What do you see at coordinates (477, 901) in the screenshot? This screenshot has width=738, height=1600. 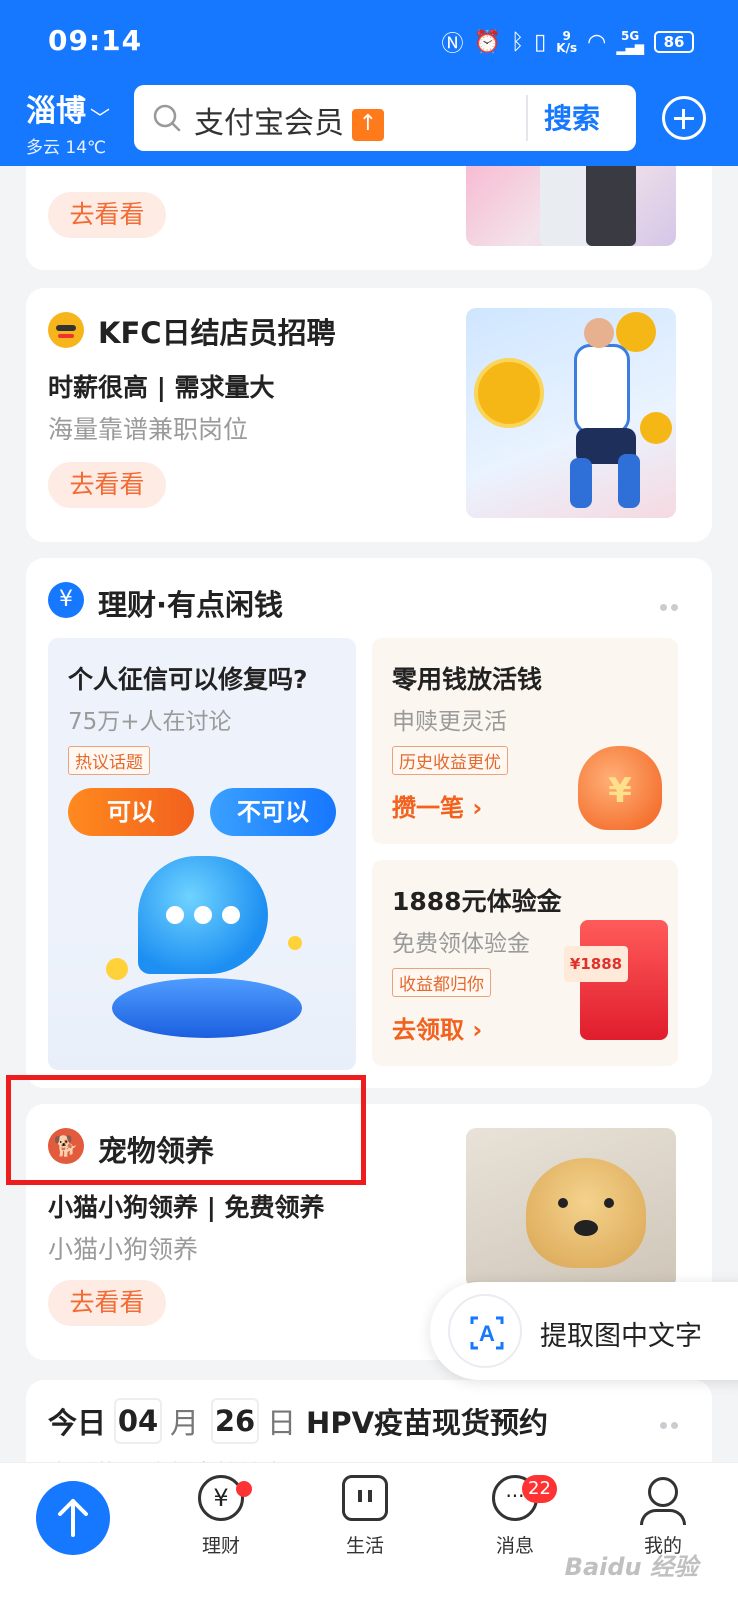 I see `finance-item-2-title: 1888元体验金` at bounding box center [477, 901].